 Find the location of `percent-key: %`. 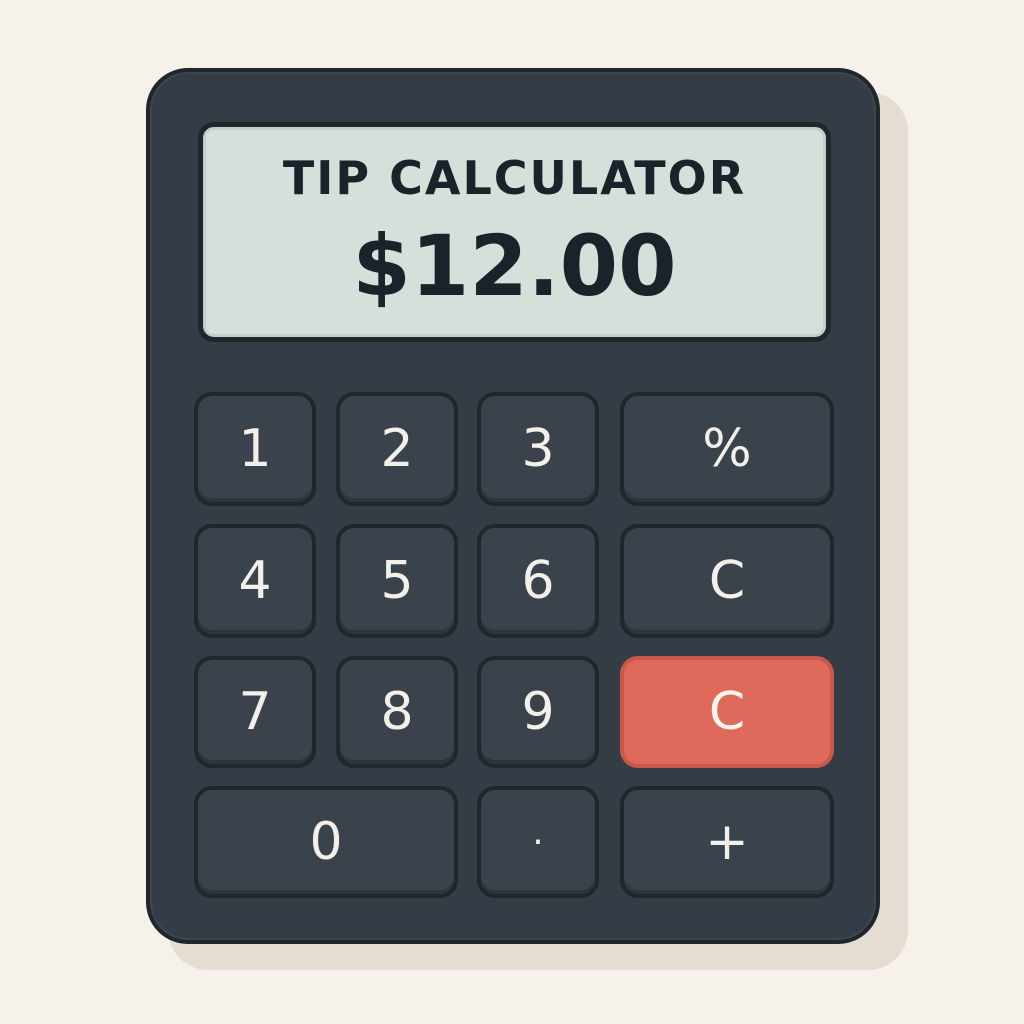

percent-key: % is located at coordinates (727, 449).